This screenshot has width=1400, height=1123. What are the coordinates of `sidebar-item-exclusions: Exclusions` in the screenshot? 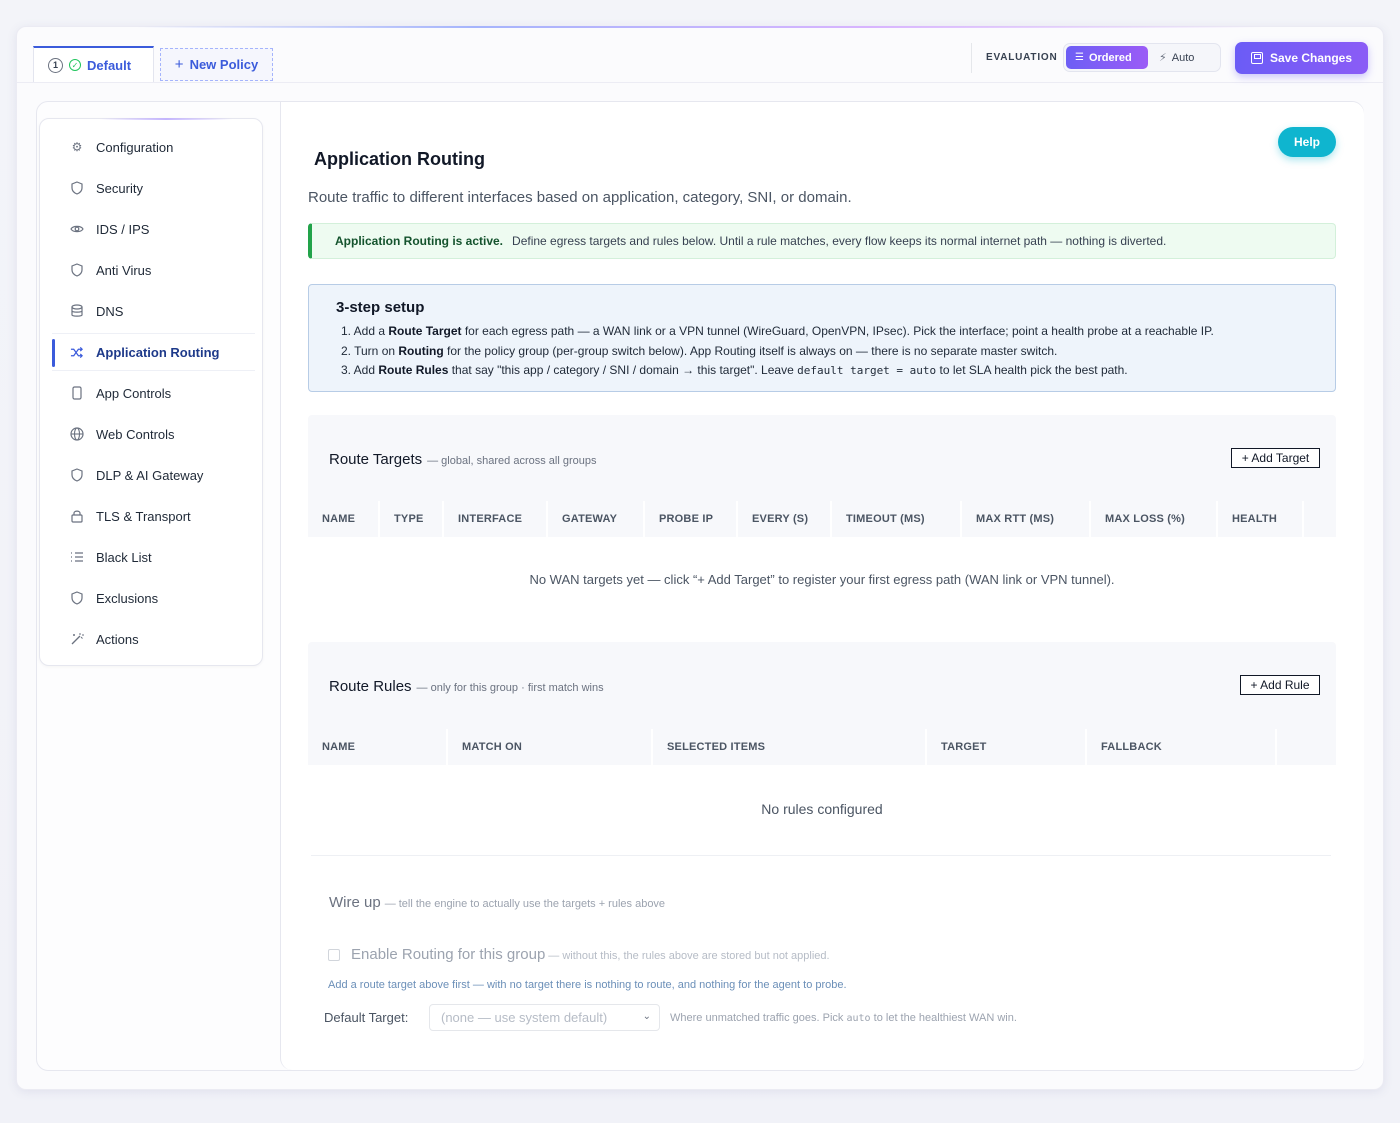 It's located at (153, 598).